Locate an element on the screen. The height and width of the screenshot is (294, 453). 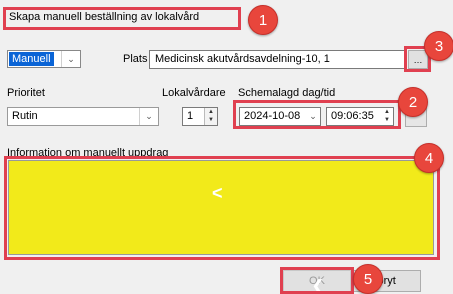
callout-badge-2: 2 is located at coordinates (413, 102).